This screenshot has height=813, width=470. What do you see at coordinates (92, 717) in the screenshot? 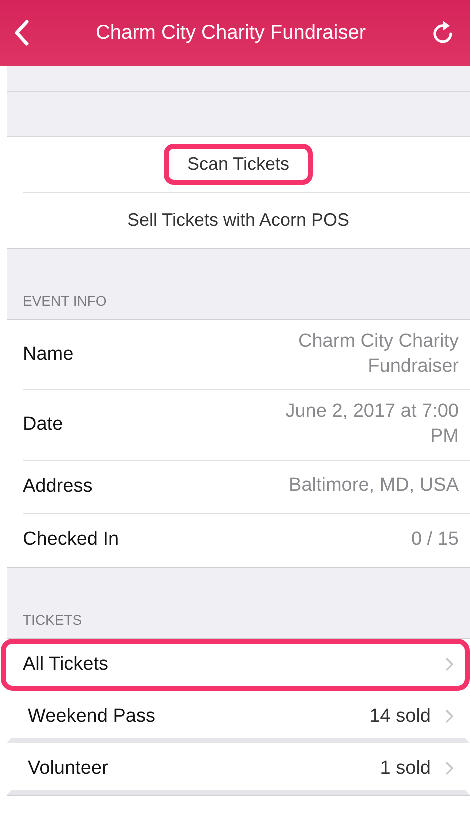
I see `row-label: Weekend Pass` at bounding box center [92, 717].